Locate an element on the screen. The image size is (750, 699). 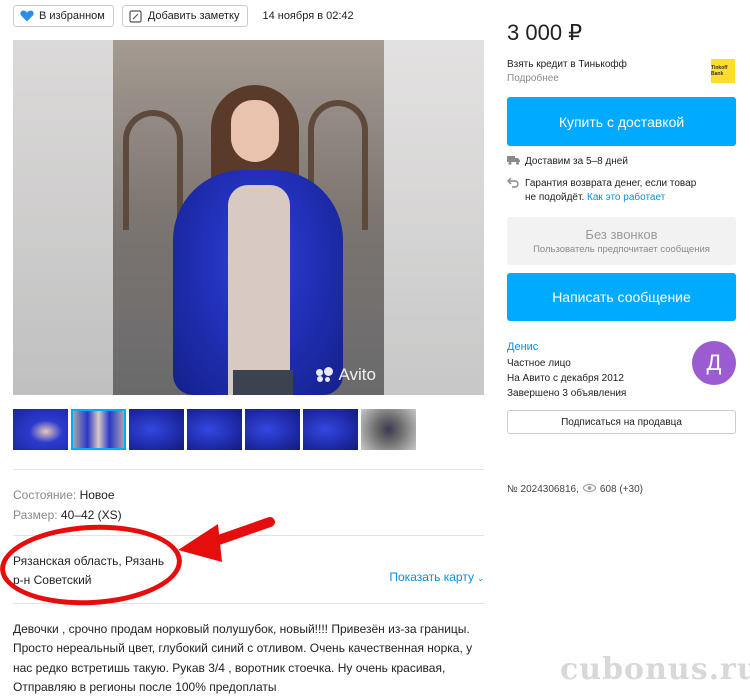
credit-title: Взять кредит в Тинькофф is located at coordinates (567, 64).